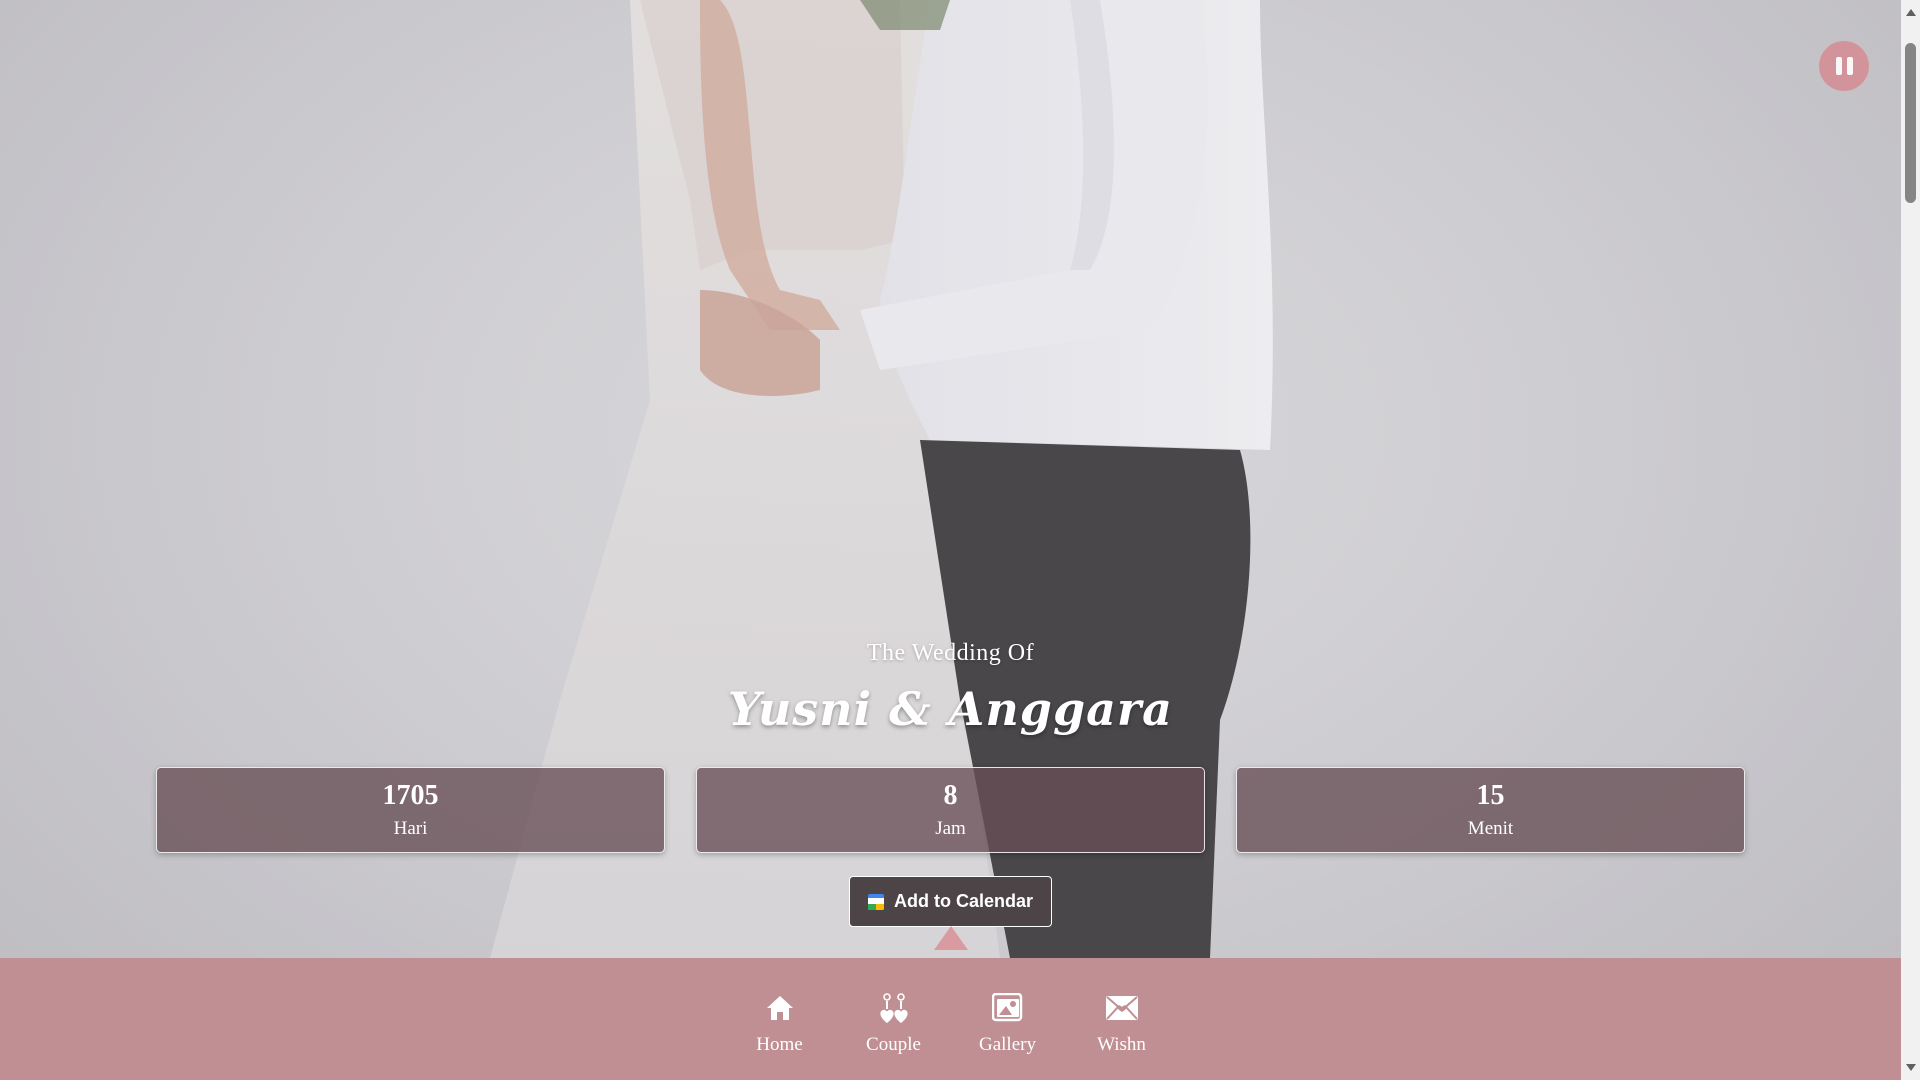 The width and height of the screenshot is (1920, 1080). I want to click on nav-label-home: Home, so click(779, 1044).